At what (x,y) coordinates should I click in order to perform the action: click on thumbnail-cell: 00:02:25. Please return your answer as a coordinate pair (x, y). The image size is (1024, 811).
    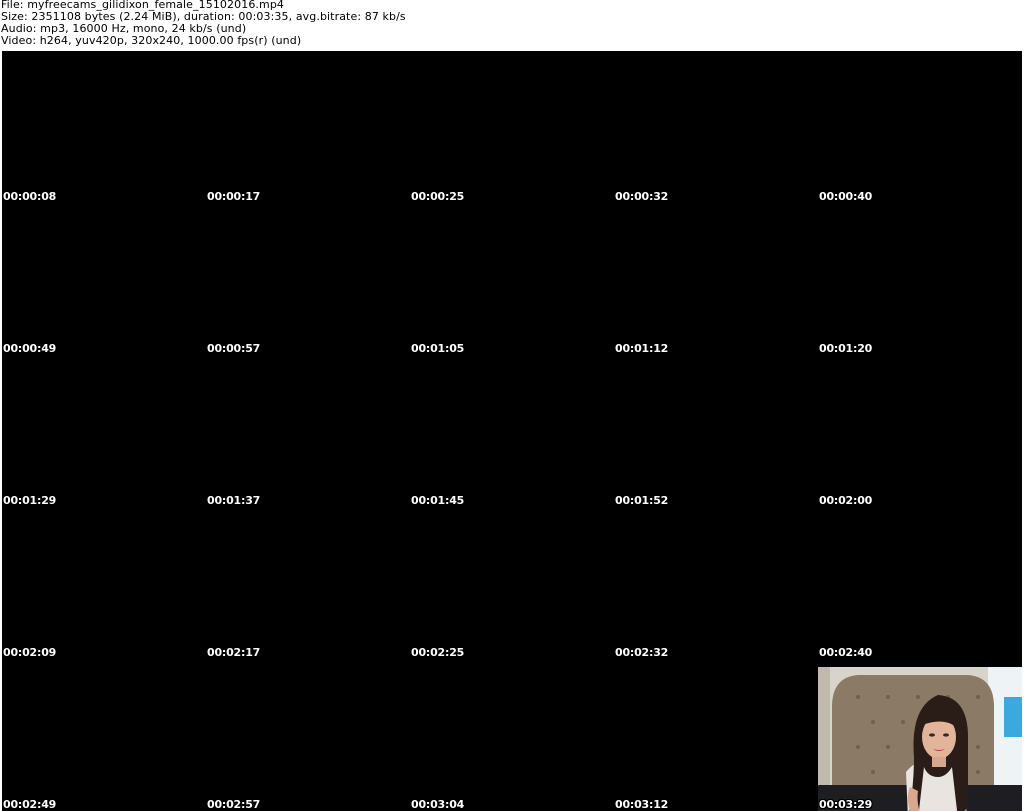
    Looking at the image, I should click on (512, 583).